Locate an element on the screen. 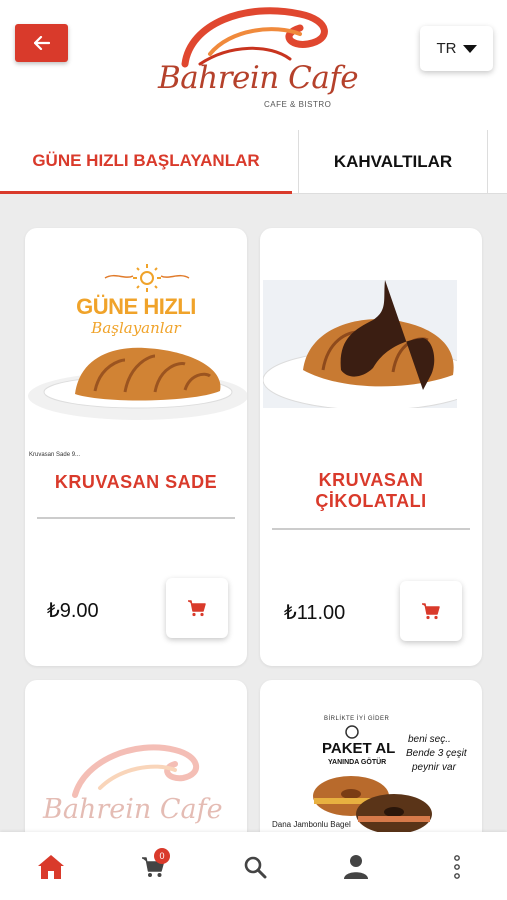  product-name: KRUVASAN ÇİKOLATALI is located at coordinates (371, 491).